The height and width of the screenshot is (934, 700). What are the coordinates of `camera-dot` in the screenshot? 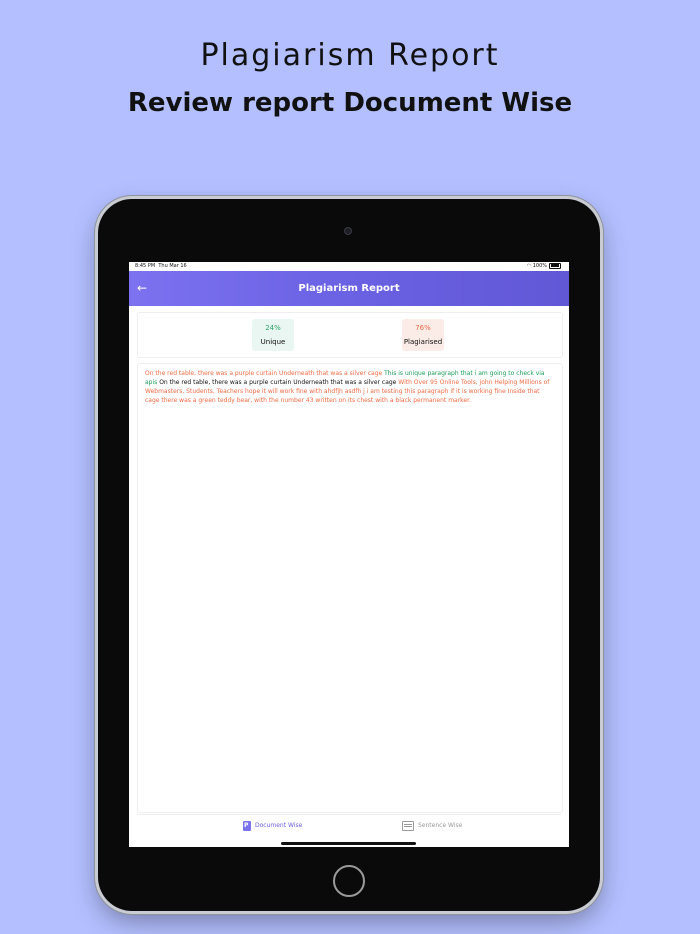 It's located at (348, 231).